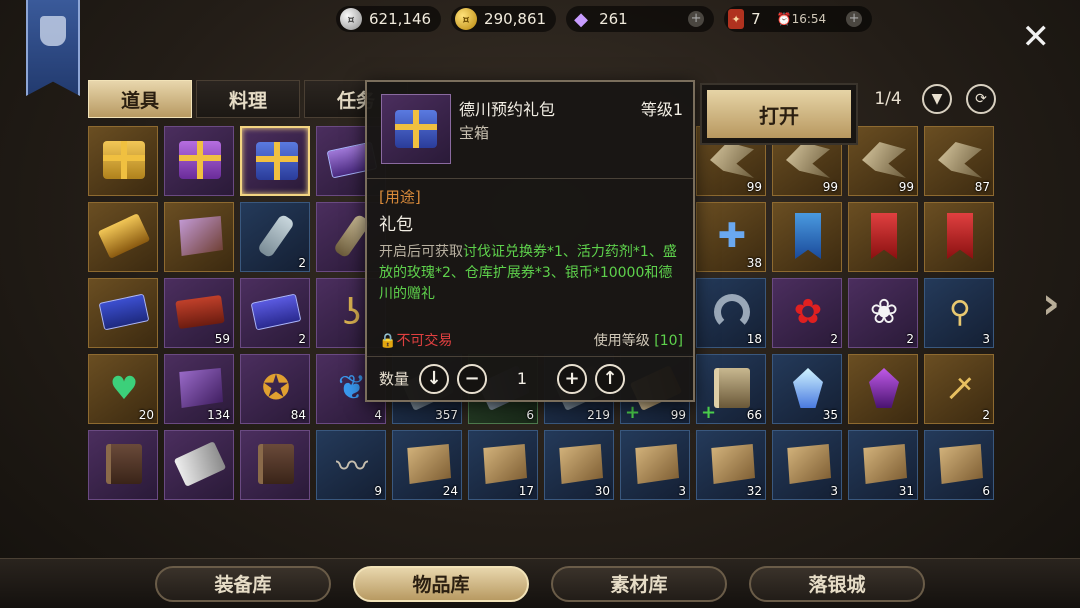  I want to click on lock-icon: 🔒, so click(388, 341).